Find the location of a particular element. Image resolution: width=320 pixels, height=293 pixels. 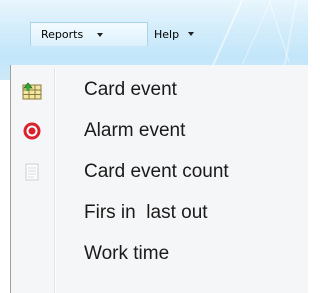

menu-item-work-time: Work time is located at coordinates (159, 254).